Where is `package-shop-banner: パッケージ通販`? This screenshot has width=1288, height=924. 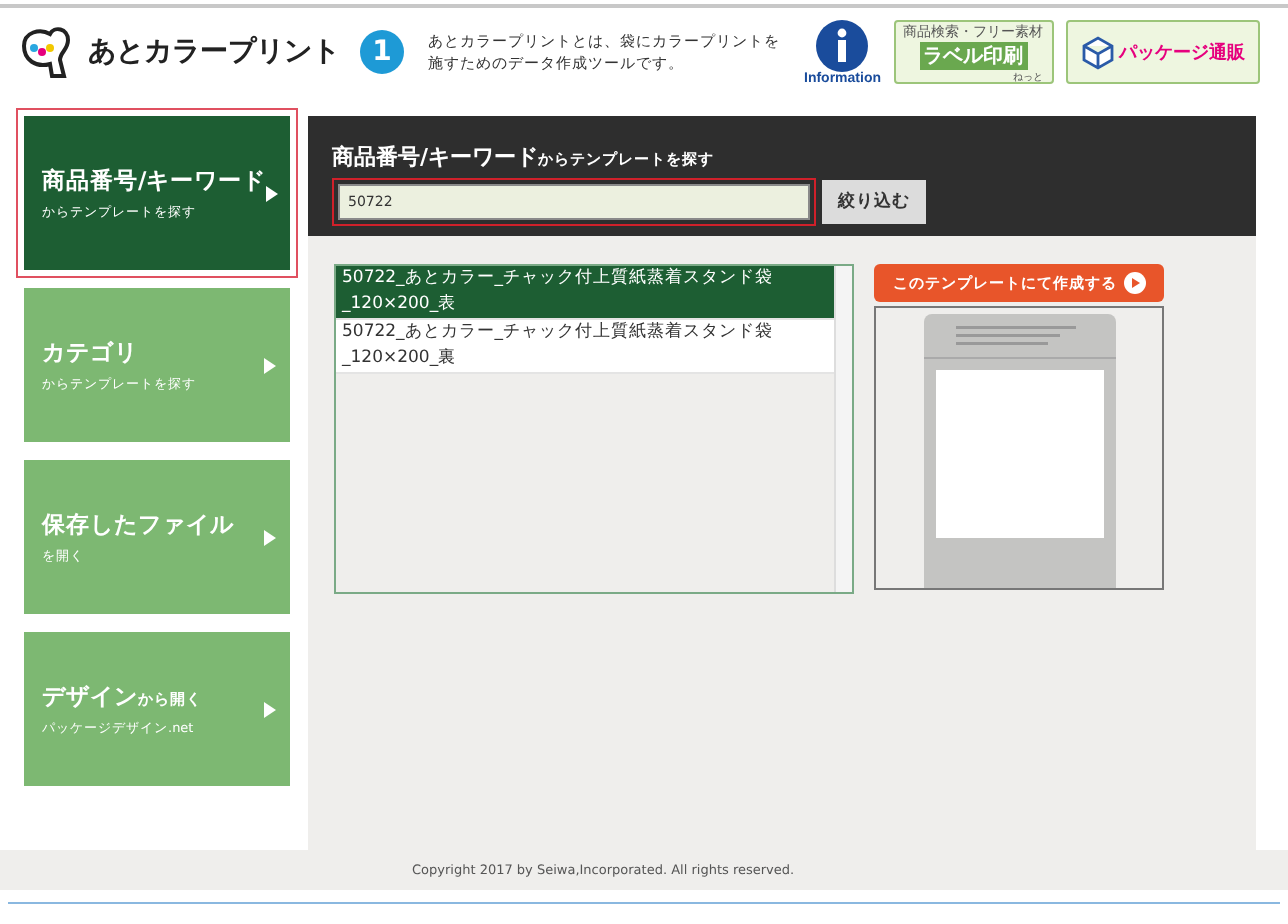
package-shop-banner: パッケージ通販 is located at coordinates (1162, 52).